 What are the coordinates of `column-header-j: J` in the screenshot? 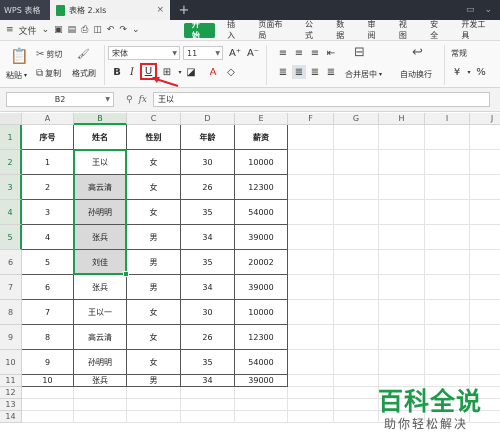 It's located at (485, 119).